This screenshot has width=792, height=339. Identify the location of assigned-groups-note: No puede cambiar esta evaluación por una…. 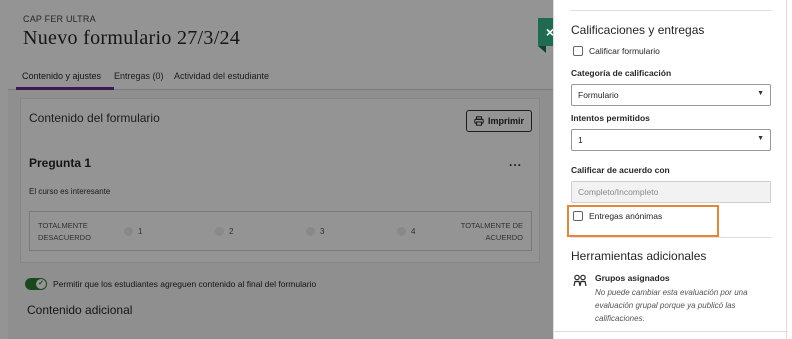
(671, 305).